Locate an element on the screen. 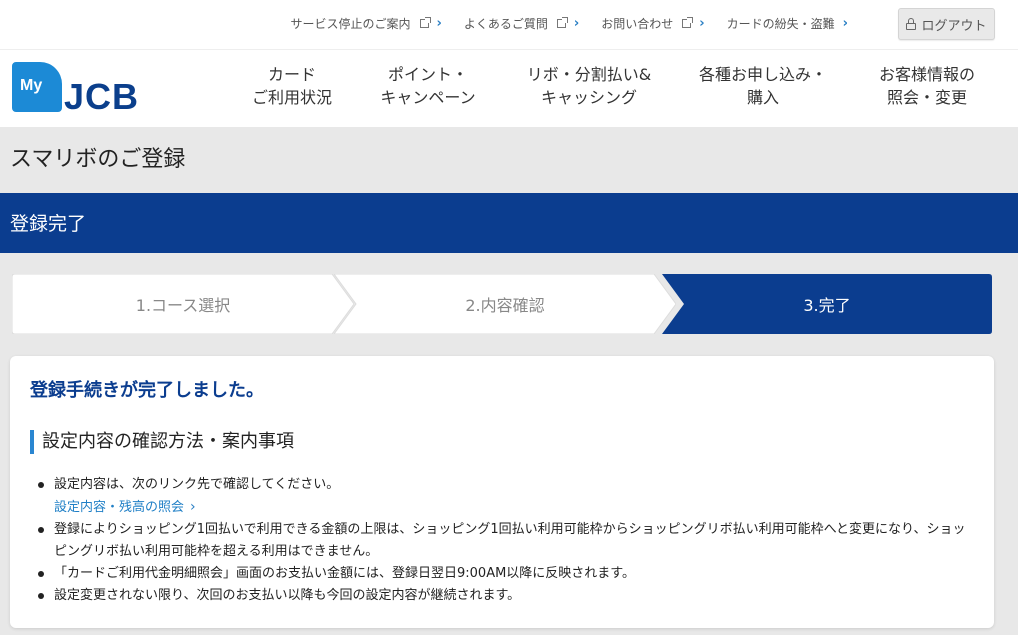 The height and width of the screenshot is (635, 1018). step-3-label: 3.完了 is located at coordinates (827, 305).